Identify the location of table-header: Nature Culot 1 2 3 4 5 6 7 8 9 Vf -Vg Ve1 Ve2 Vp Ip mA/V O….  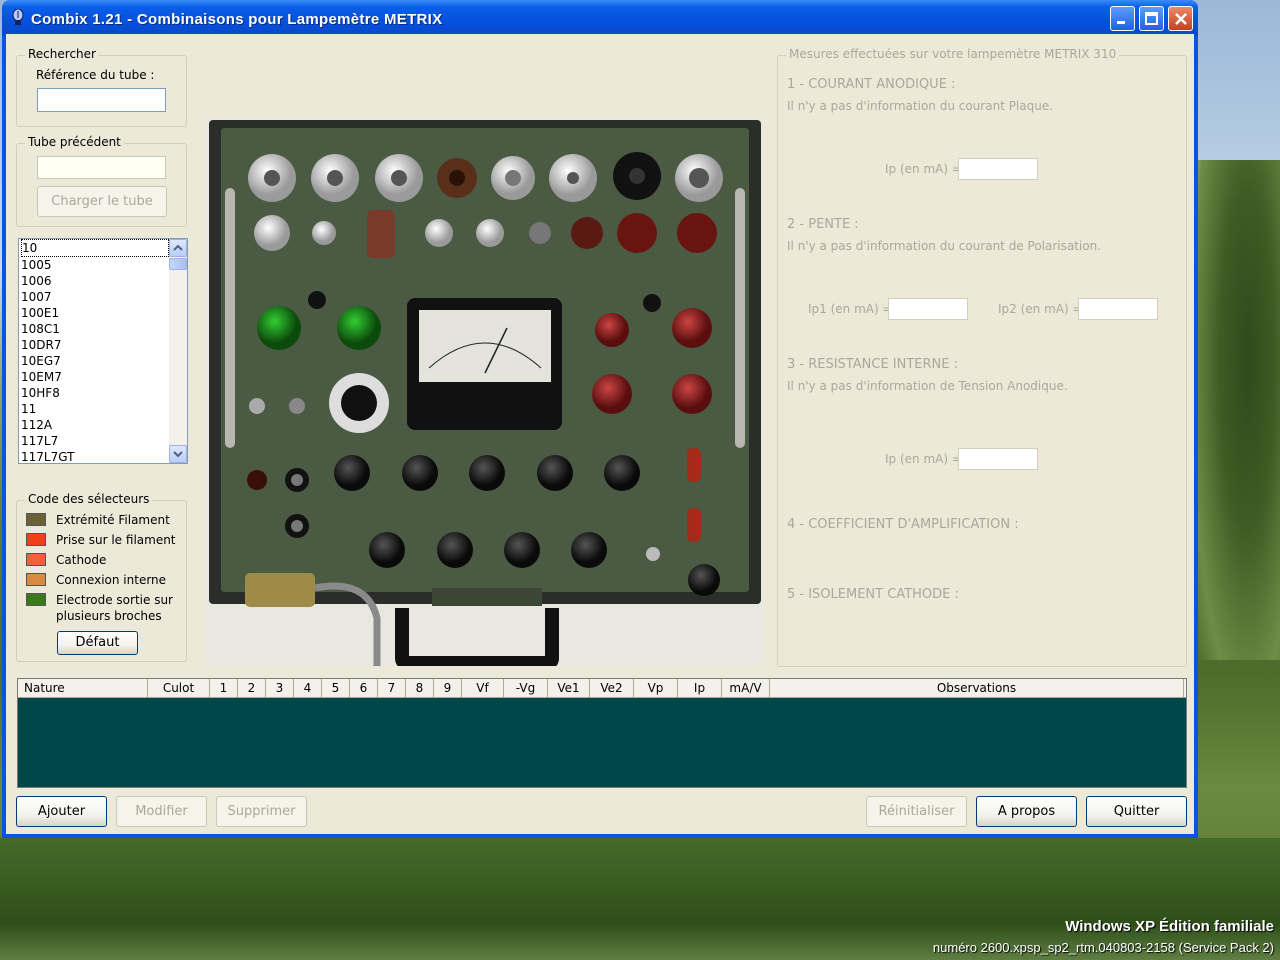
(602, 688).